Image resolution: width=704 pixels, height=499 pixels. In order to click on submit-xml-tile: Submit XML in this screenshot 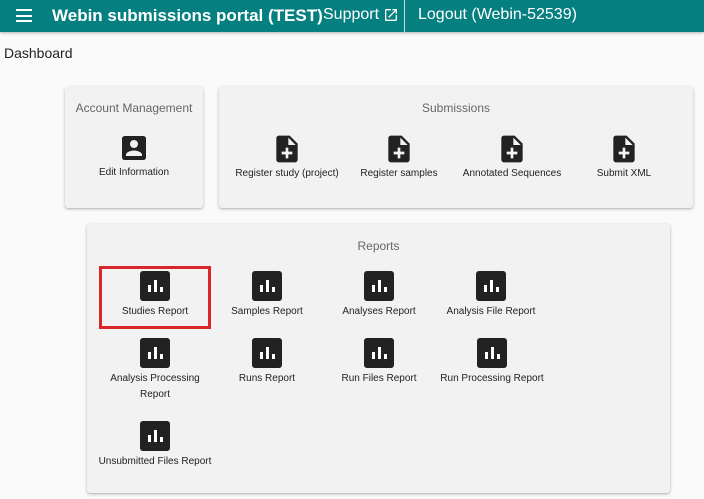, I will do `click(624, 156)`.